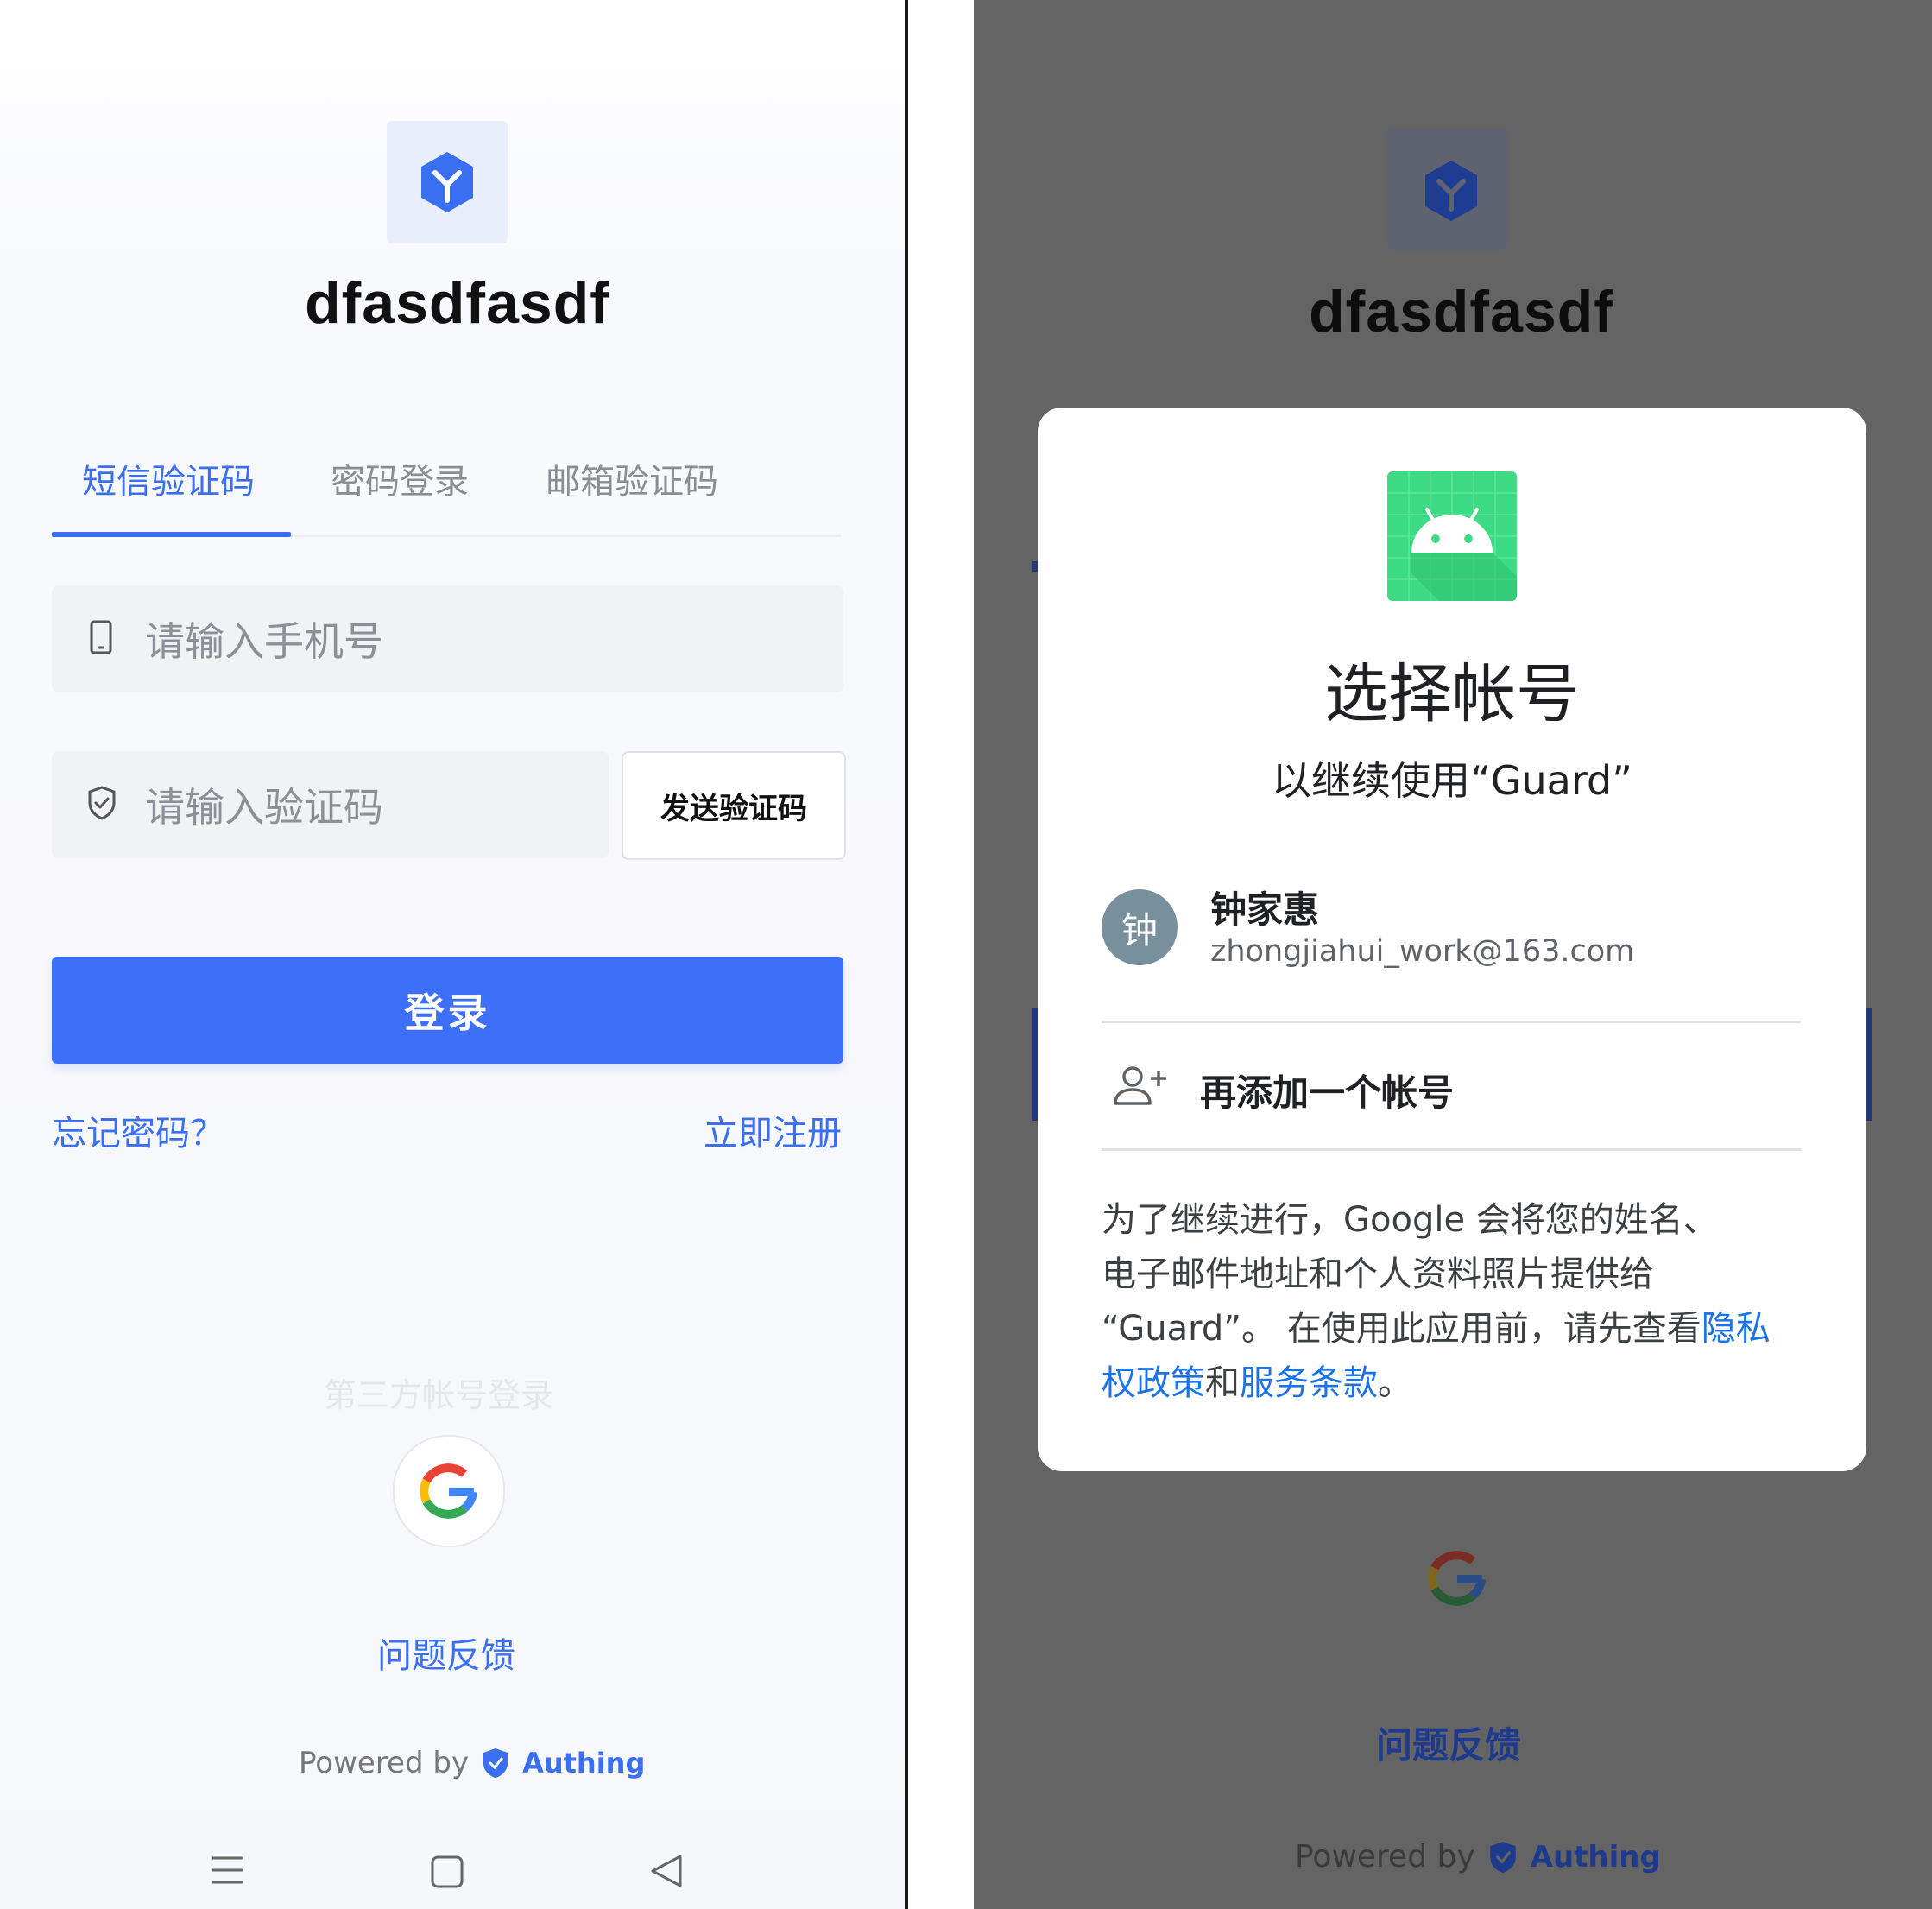 Image resolution: width=1932 pixels, height=1909 pixels. What do you see at coordinates (171, 534) in the screenshot?
I see `active-tab-indicator` at bounding box center [171, 534].